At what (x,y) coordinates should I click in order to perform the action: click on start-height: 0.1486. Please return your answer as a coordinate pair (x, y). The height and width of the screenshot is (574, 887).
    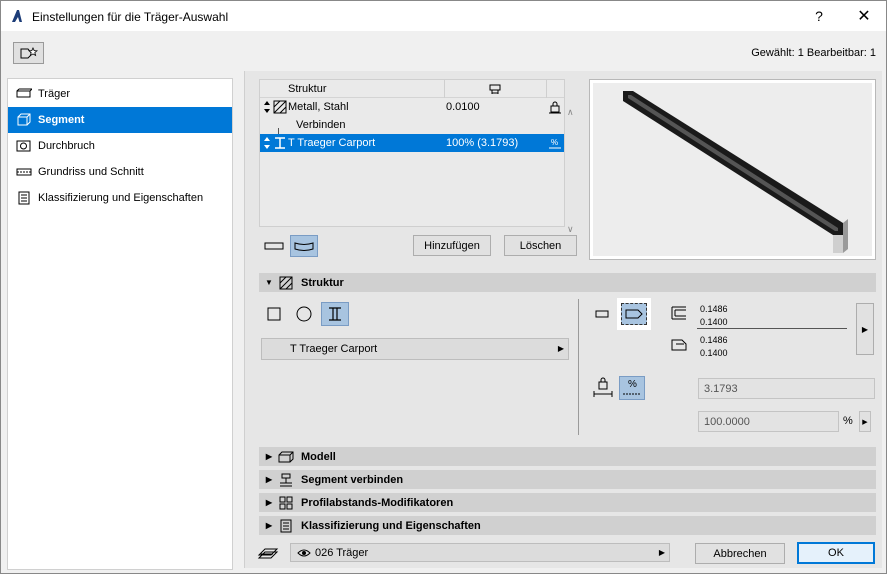
    Looking at the image, I should click on (714, 309).